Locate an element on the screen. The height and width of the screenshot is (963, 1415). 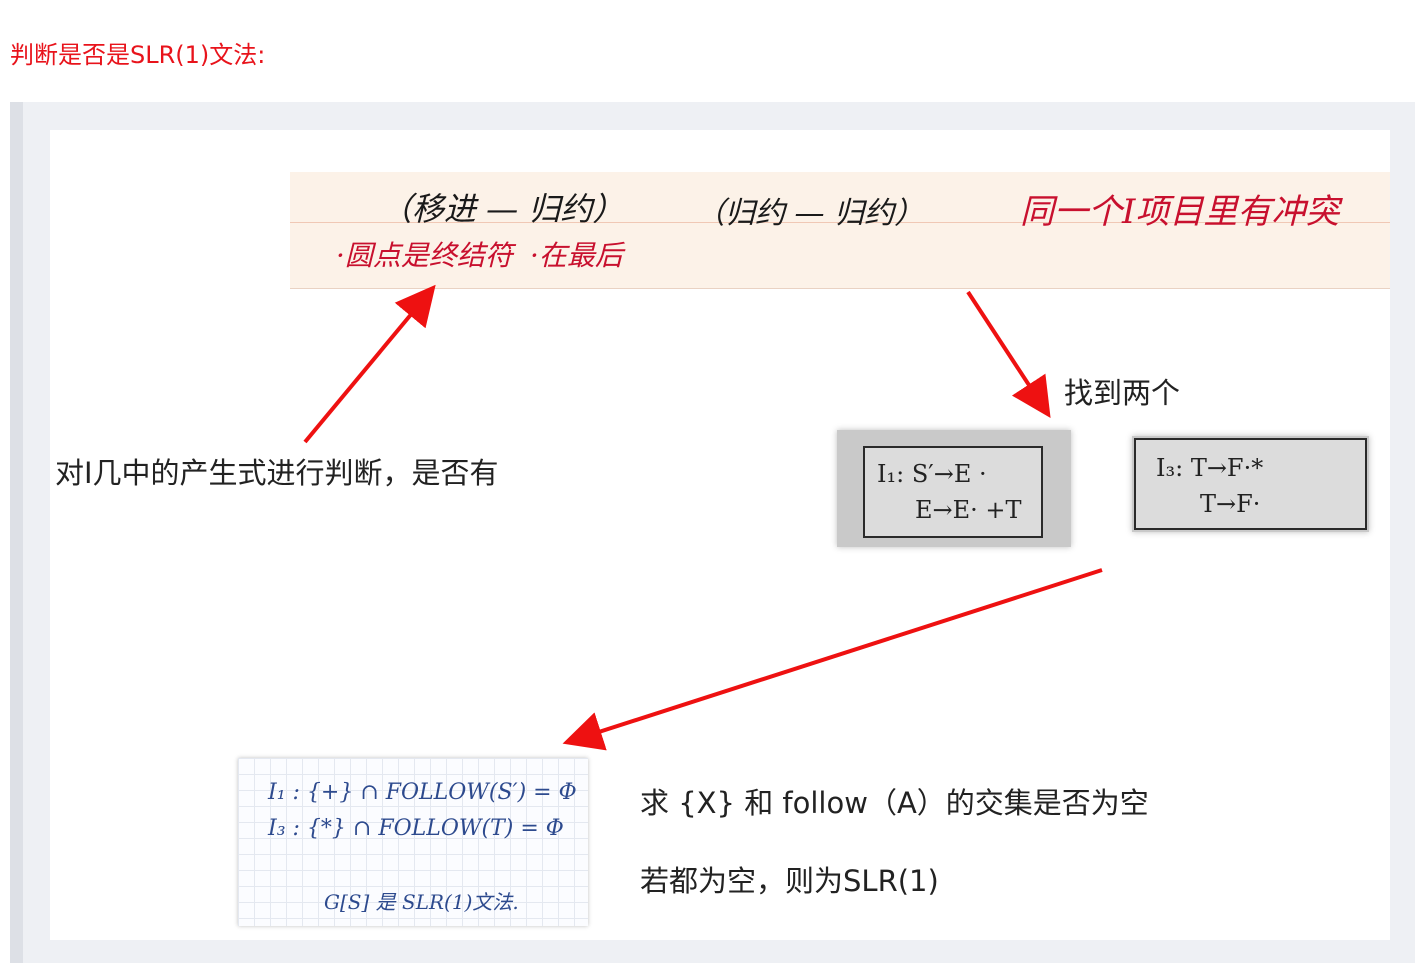
arrow-to-note is located at coordinates (369, 364).